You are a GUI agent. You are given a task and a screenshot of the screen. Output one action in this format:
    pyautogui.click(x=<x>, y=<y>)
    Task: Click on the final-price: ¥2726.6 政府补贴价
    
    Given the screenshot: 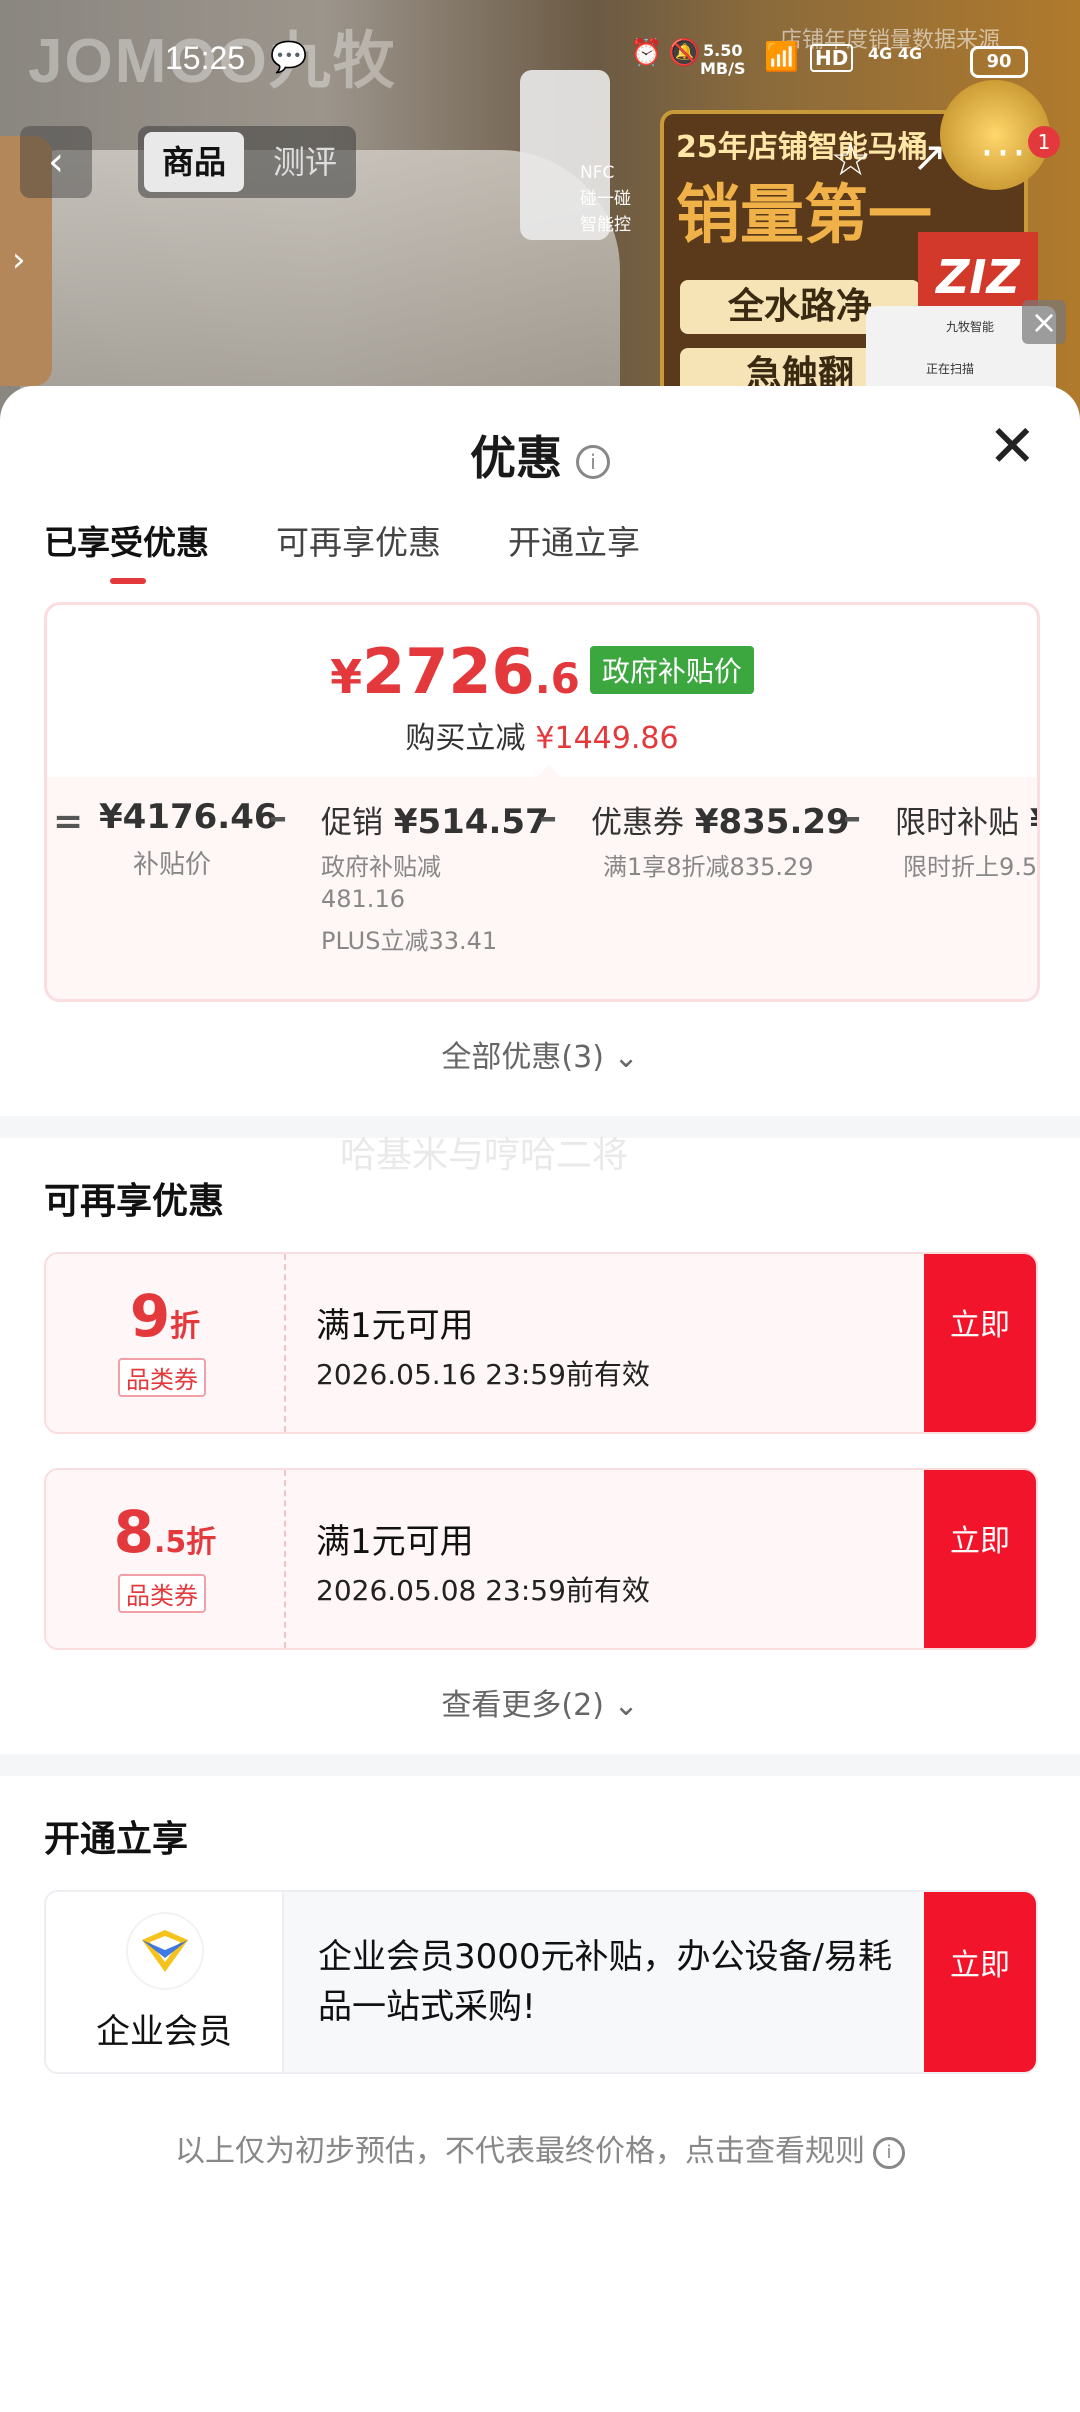 What is the action you would take?
    pyautogui.click(x=542, y=671)
    